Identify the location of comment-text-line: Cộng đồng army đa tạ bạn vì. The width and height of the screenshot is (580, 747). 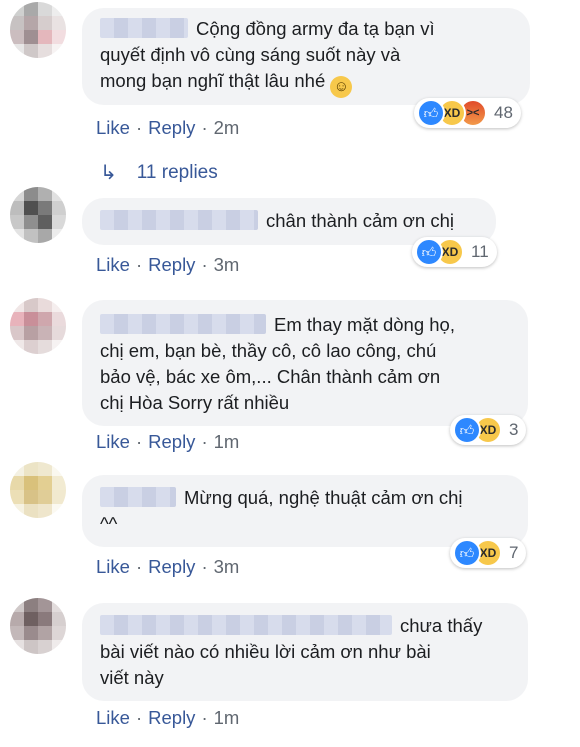
(315, 28).